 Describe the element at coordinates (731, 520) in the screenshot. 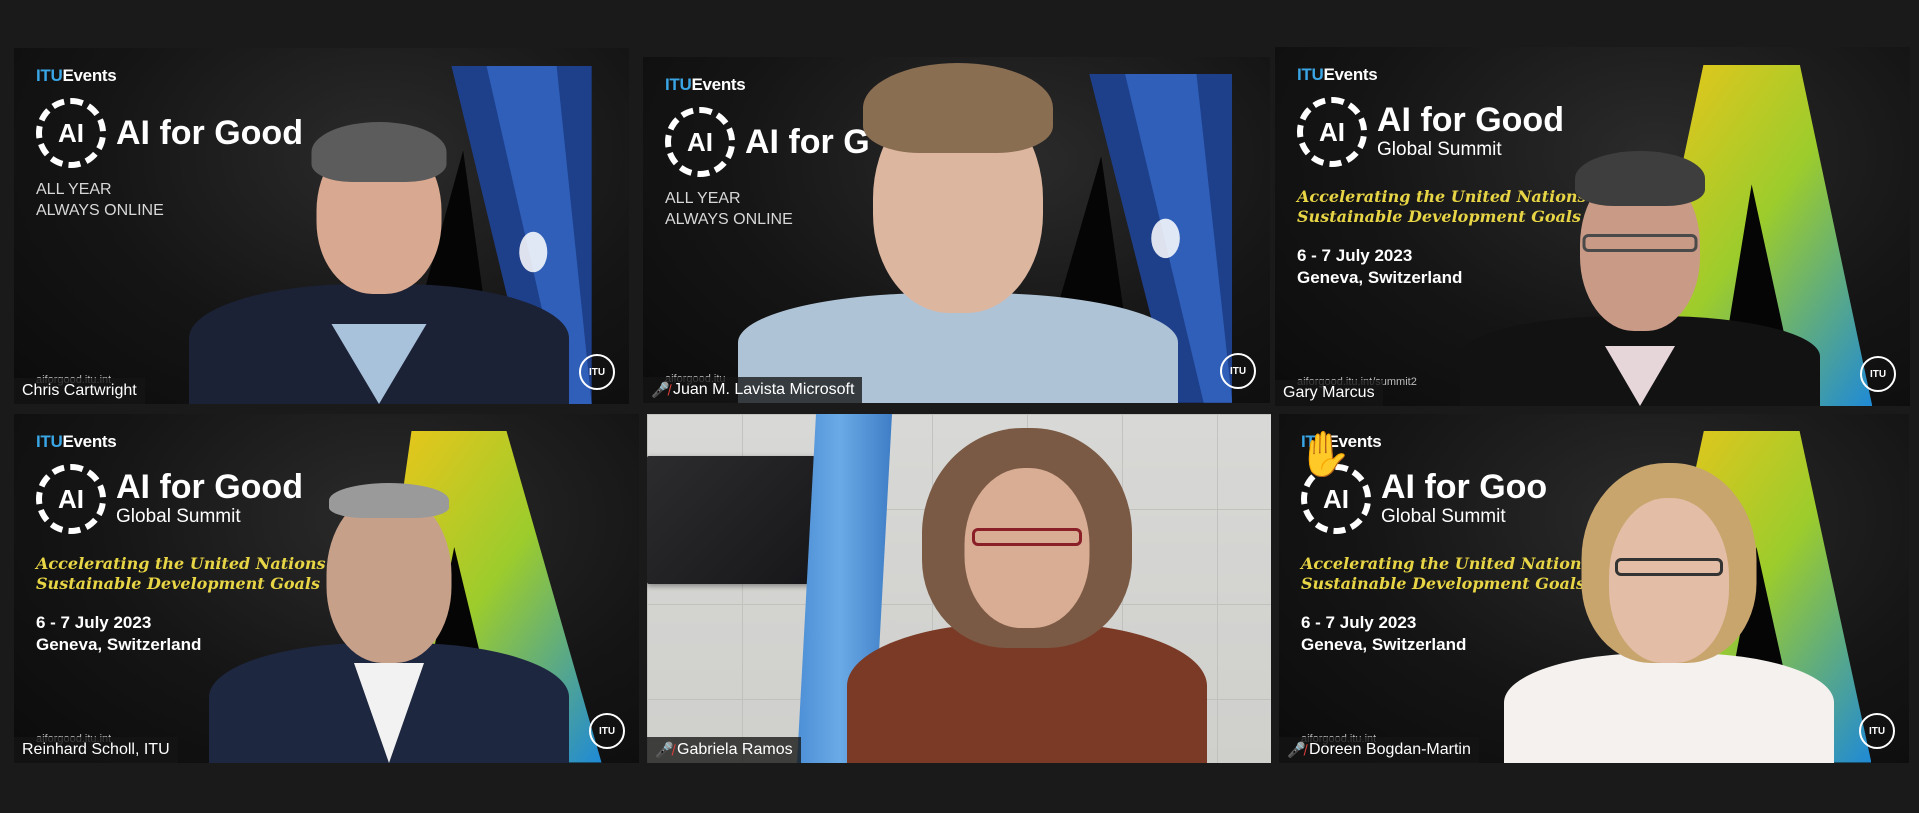

I see `wall-tv` at that location.